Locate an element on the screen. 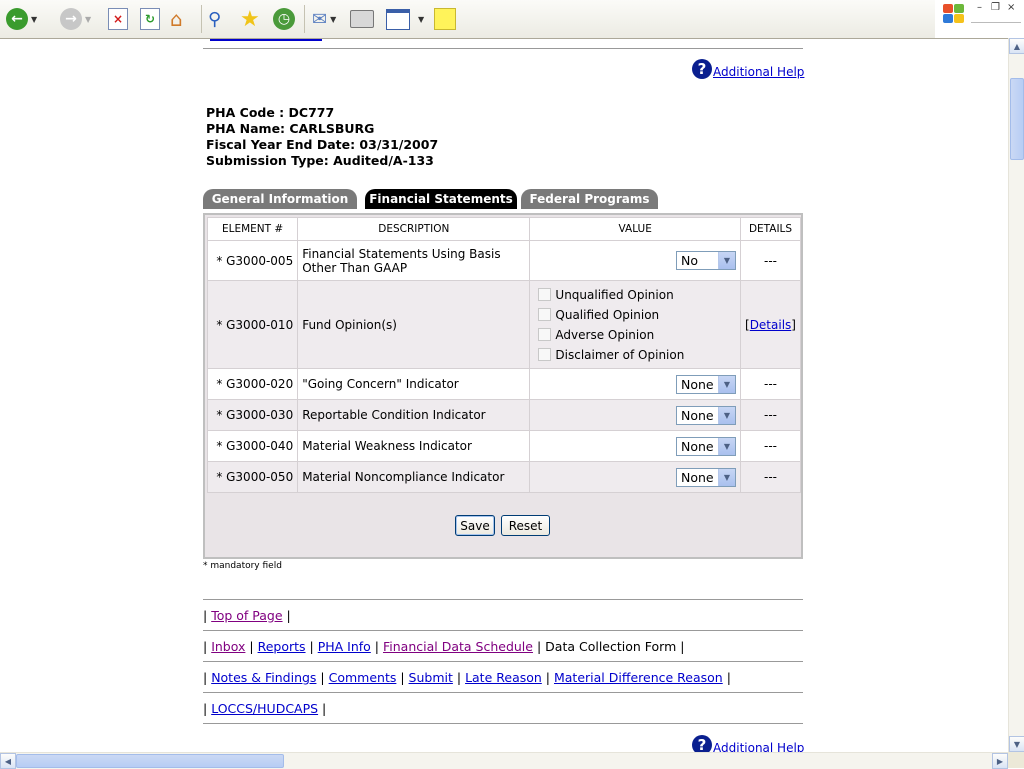 The width and height of the screenshot is (1024, 769). additional-help-bottom: ? Additional Help is located at coordinates (748, 743).